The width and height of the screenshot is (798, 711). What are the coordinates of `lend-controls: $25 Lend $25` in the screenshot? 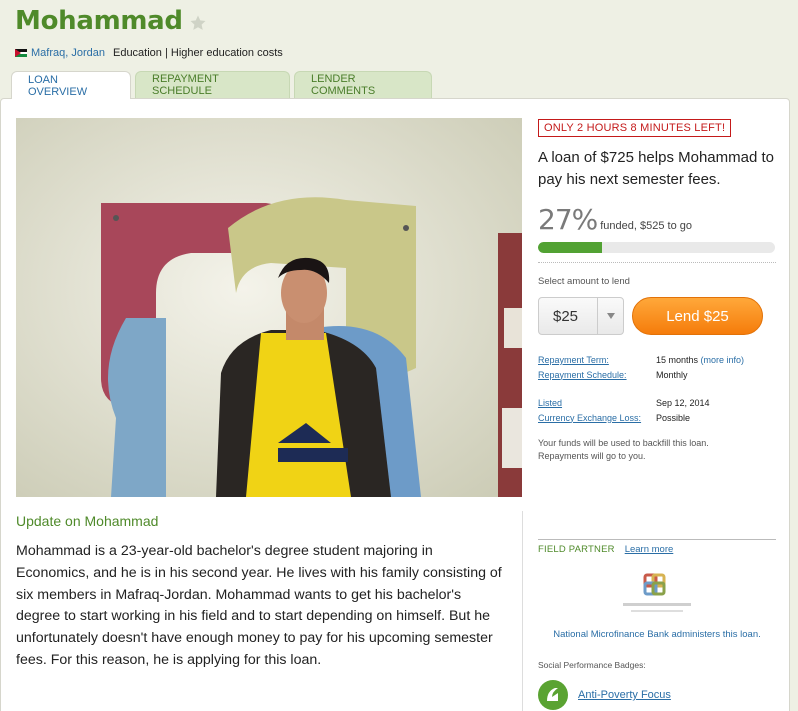 It's located at (657, 316).